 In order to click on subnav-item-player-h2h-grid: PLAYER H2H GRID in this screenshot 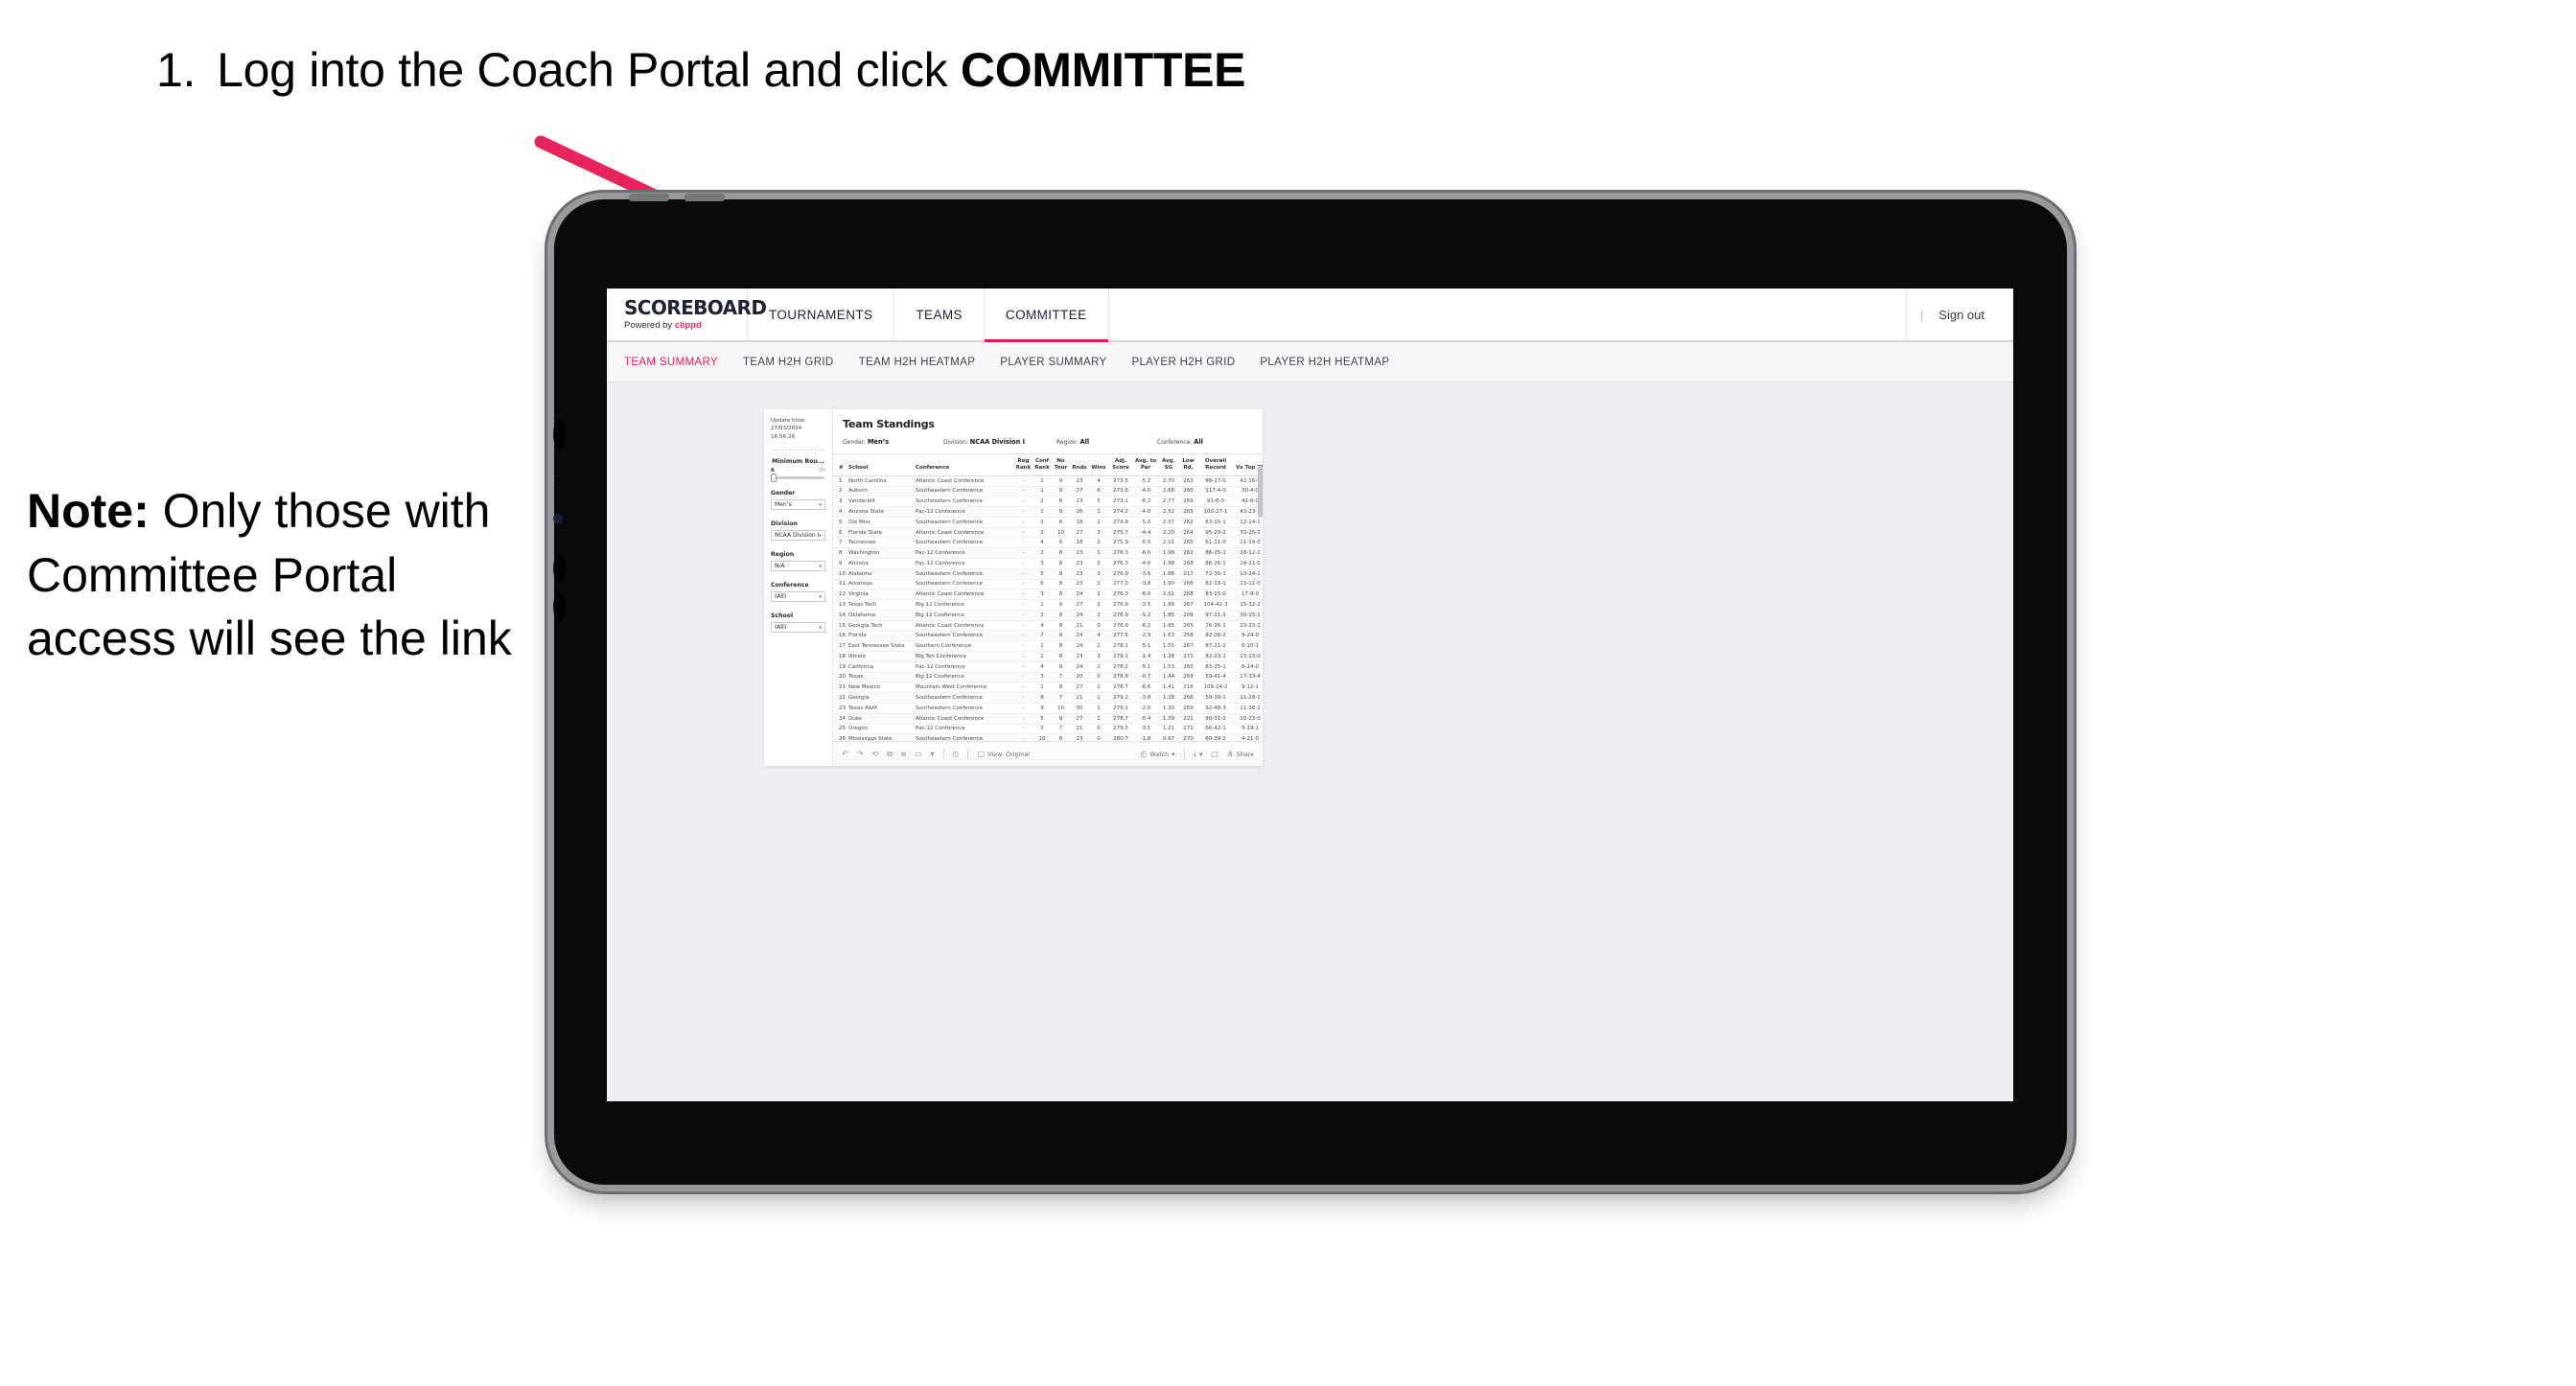, I will do `click(1183, 363)`.